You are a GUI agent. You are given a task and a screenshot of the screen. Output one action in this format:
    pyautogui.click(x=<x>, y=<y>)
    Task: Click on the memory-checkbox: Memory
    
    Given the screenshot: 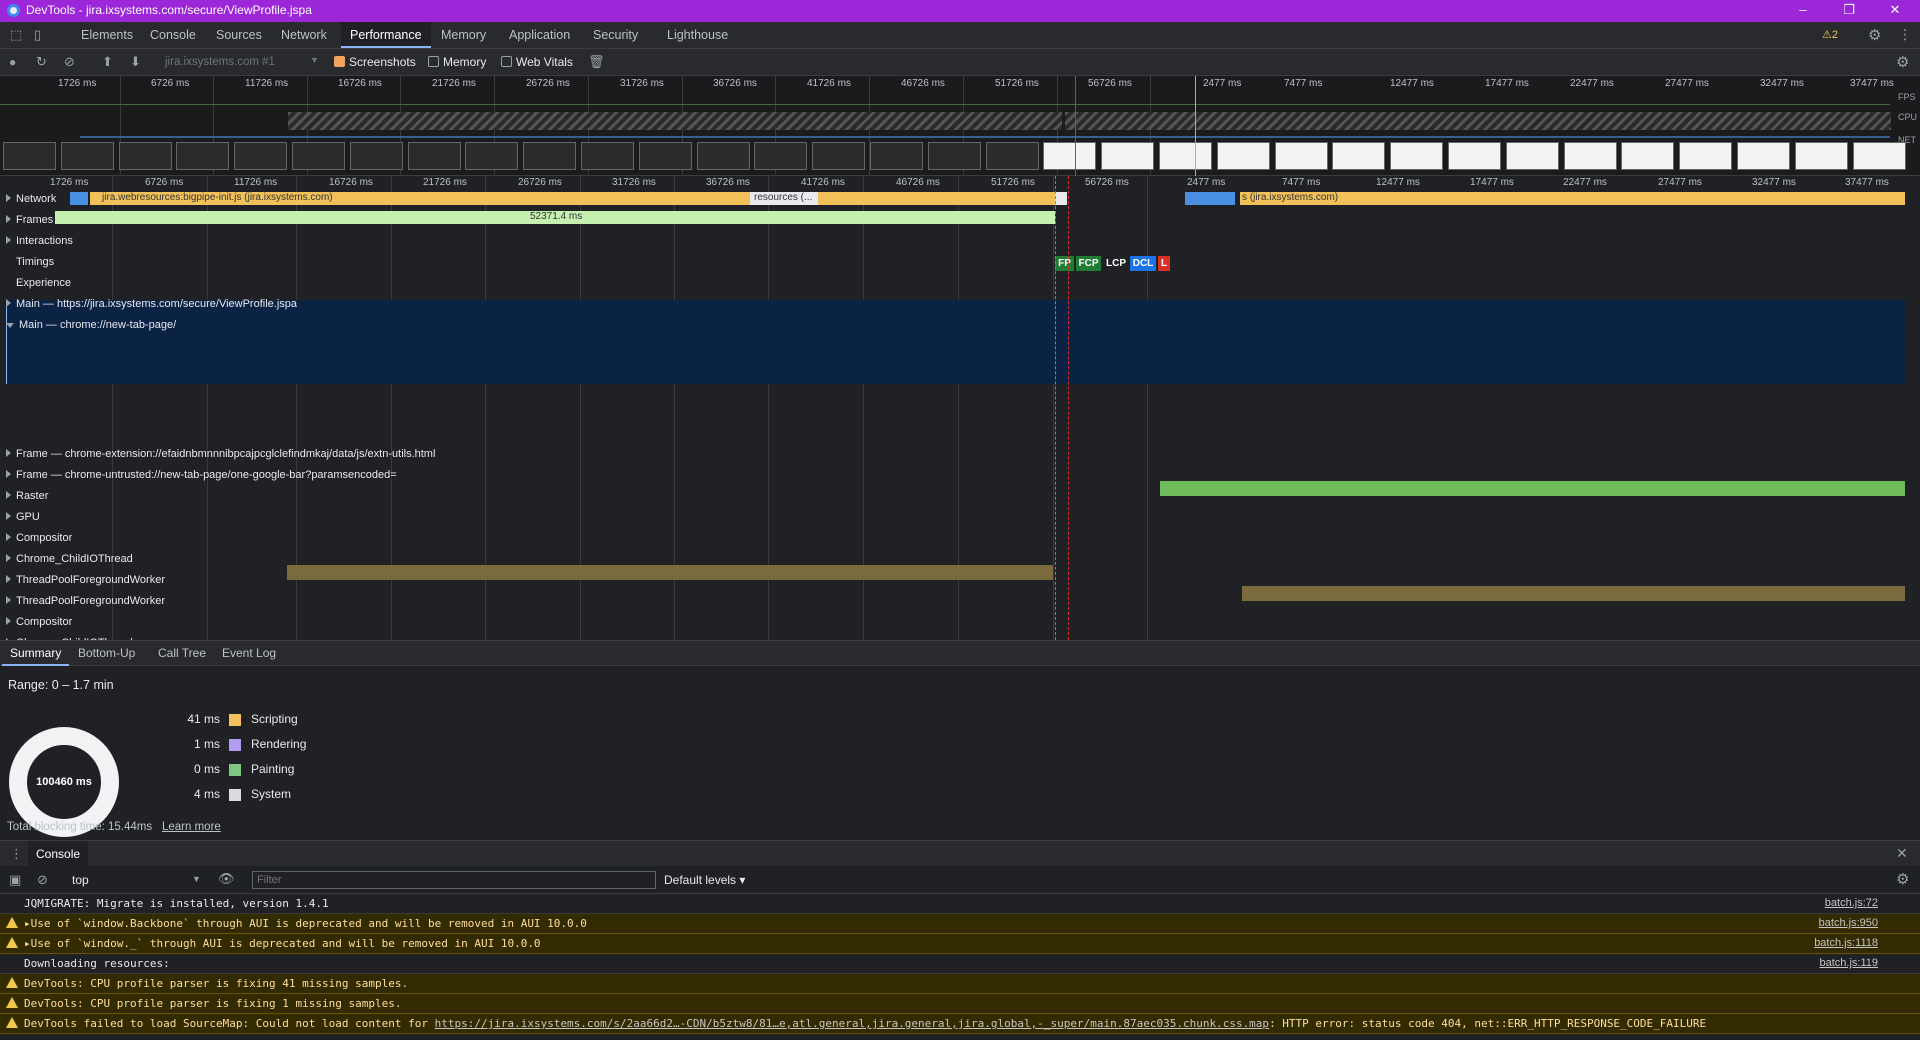 What is the action you would take?
    pyautogui.click(x=457, y=62)
    